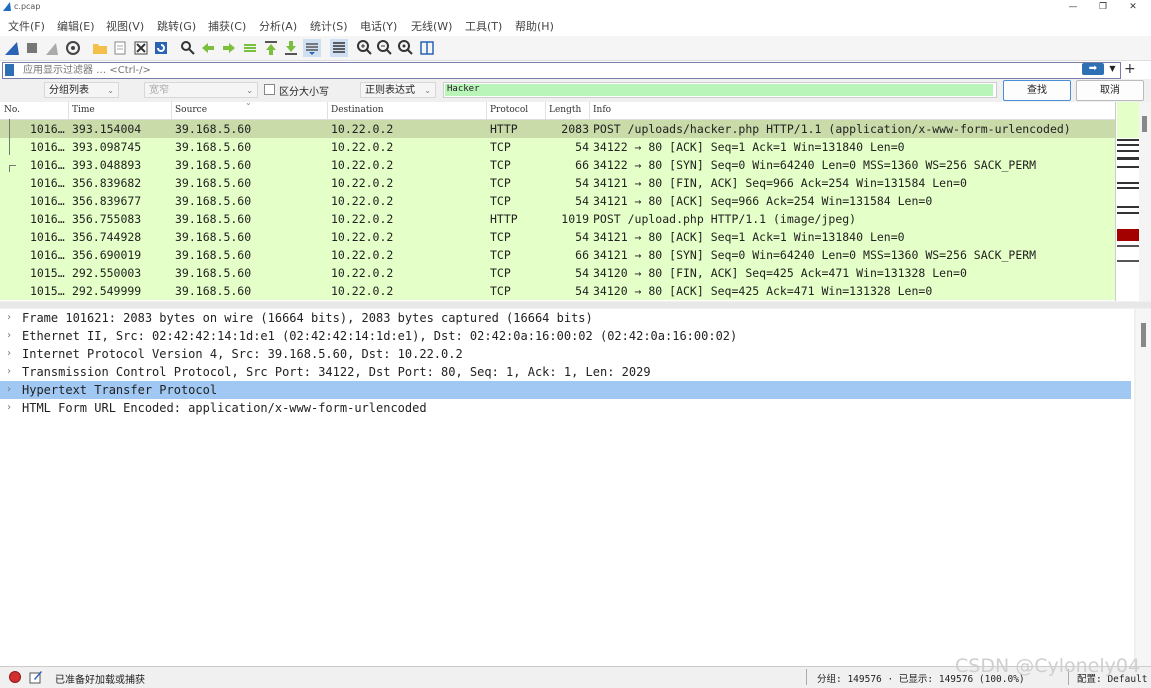 The image size is (1151, 688). I want to click on pane-splitter, so click(575, 305).